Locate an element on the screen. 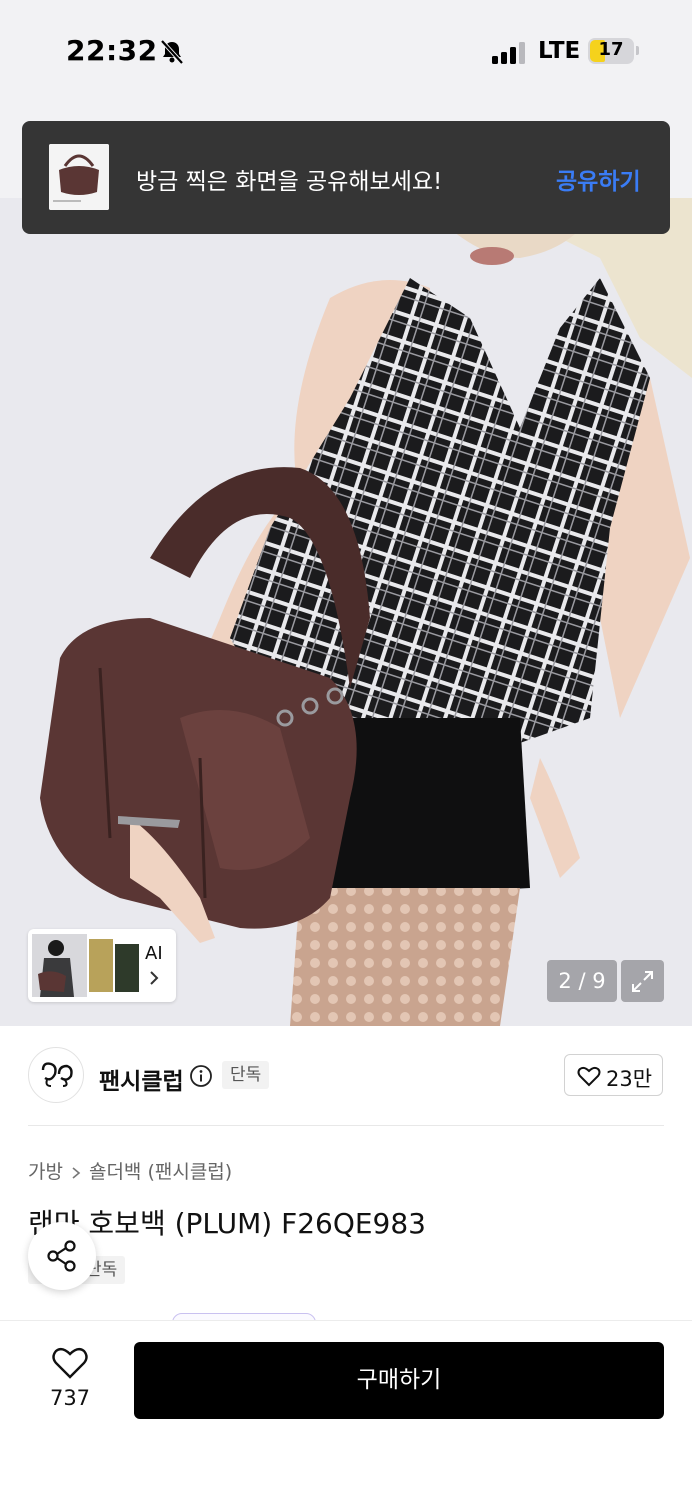 Image resolution: width=692 pixels, height=1500 pixels. ai-thumbnail-images is located at coordinates (85, 965).